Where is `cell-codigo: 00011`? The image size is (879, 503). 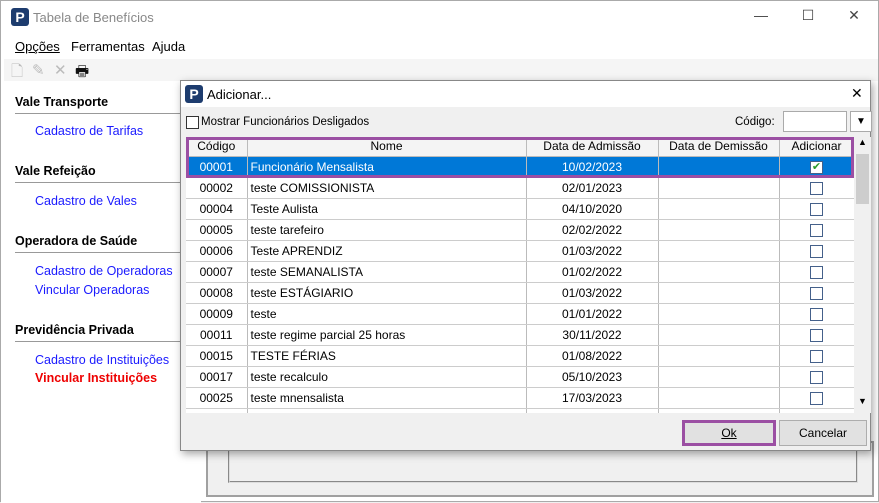
cell-codigo: 00011 is located at coordinates (216, 334).